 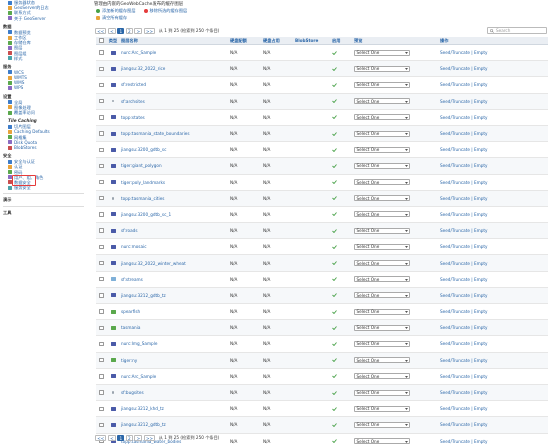 What do you see at coordinates (246, 41) in the screenshot?
I see `col-disk-quota: 硬盘配额` at bounding box center [246, 41].